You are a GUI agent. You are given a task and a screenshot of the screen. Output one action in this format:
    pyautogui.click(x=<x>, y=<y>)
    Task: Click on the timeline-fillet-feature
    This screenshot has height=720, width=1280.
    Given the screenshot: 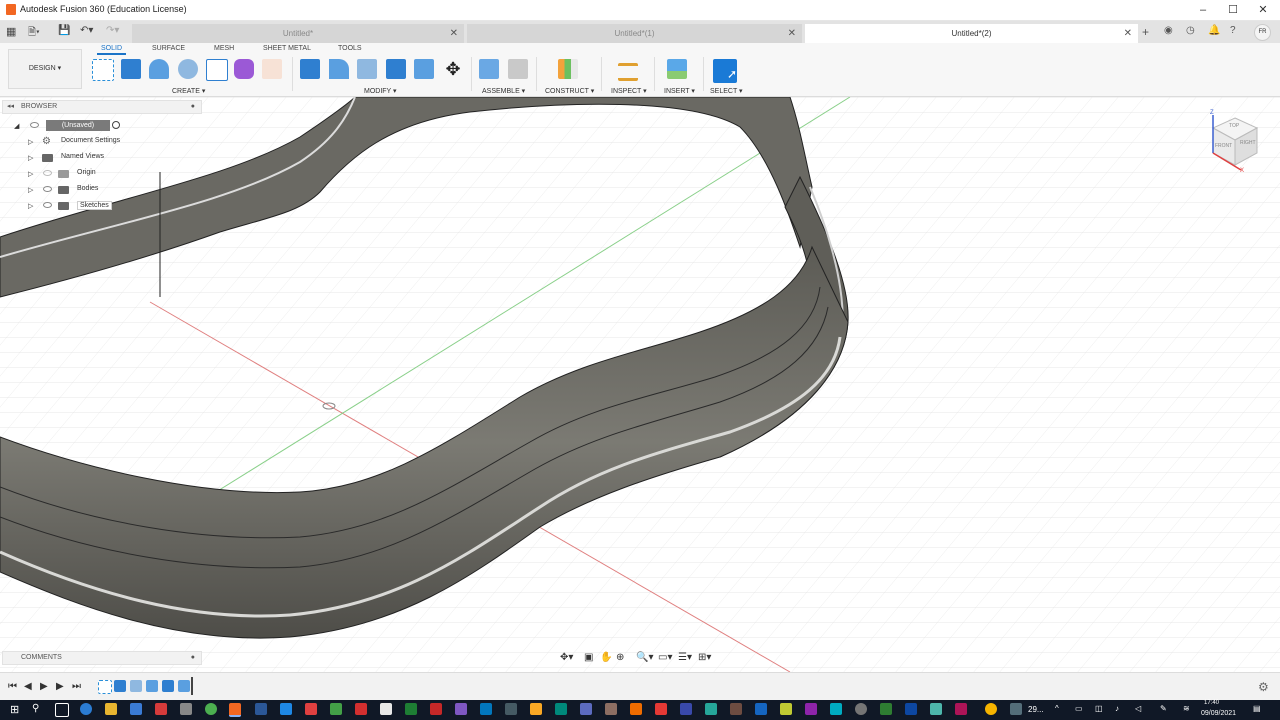 What is the action you would take?
    pyautogui.click(x=136, y=686)
    